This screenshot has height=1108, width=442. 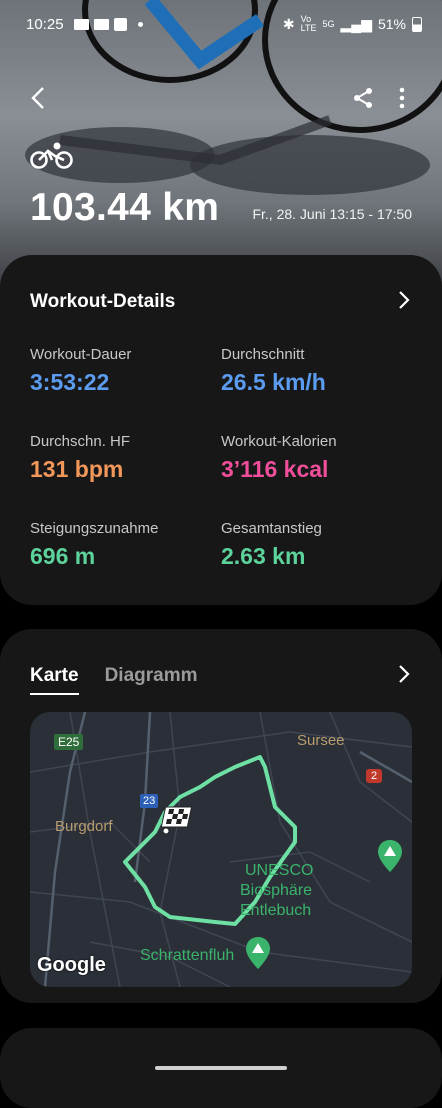 I want to click on share-icon, so click(x=363, y=98).